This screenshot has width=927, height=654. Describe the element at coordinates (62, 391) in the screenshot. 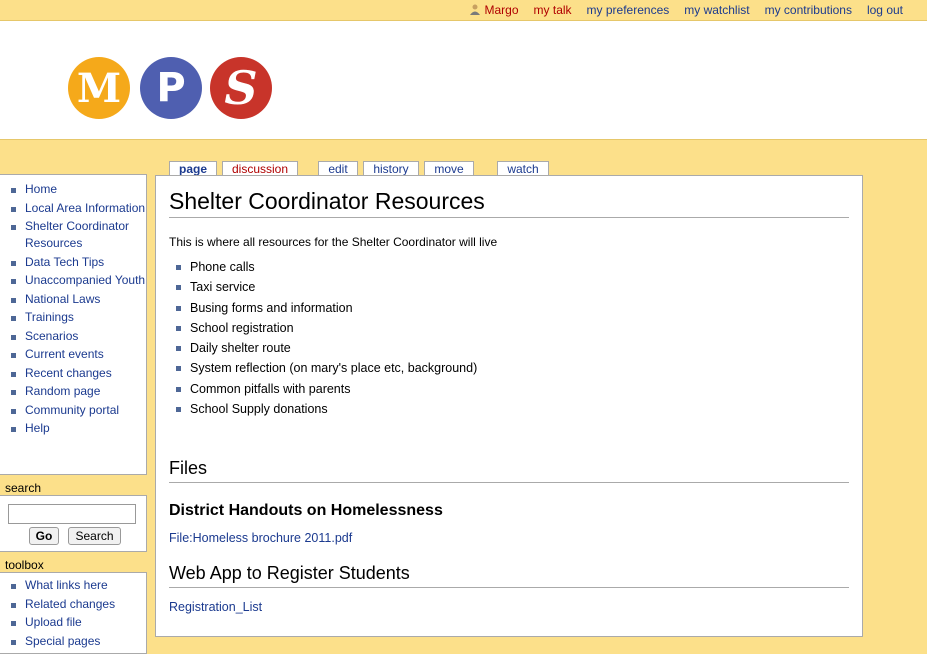

I see `nav-random-page: Random page` at that location.